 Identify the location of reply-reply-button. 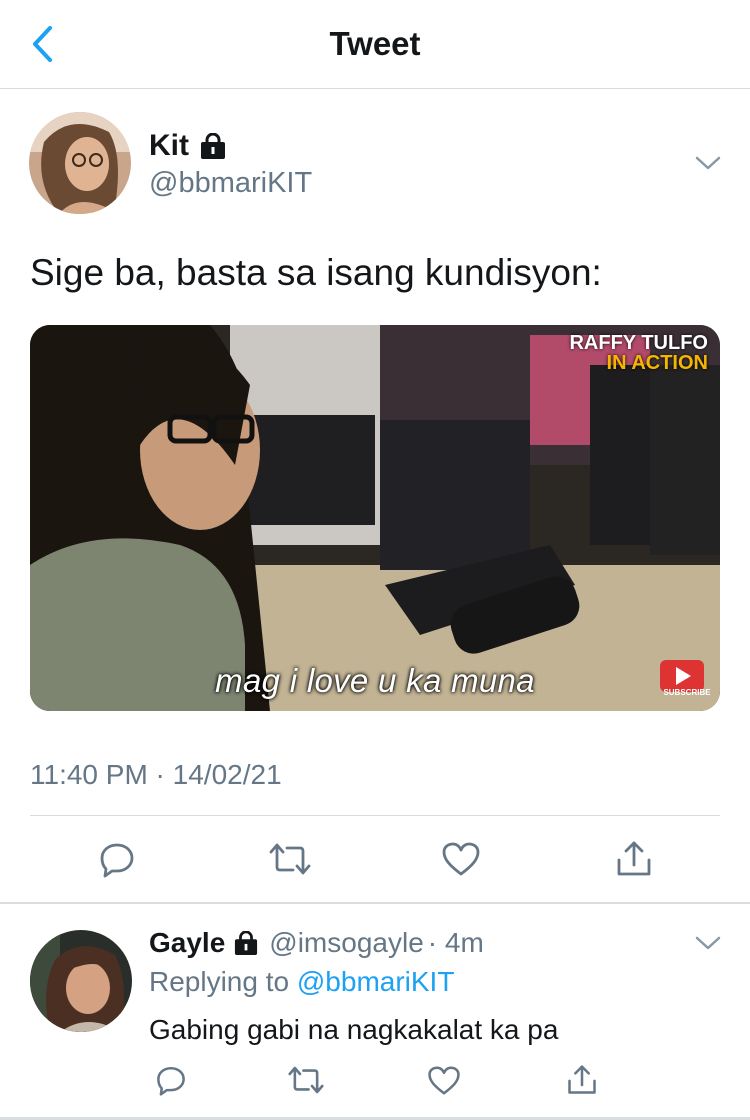
(171, 1080).